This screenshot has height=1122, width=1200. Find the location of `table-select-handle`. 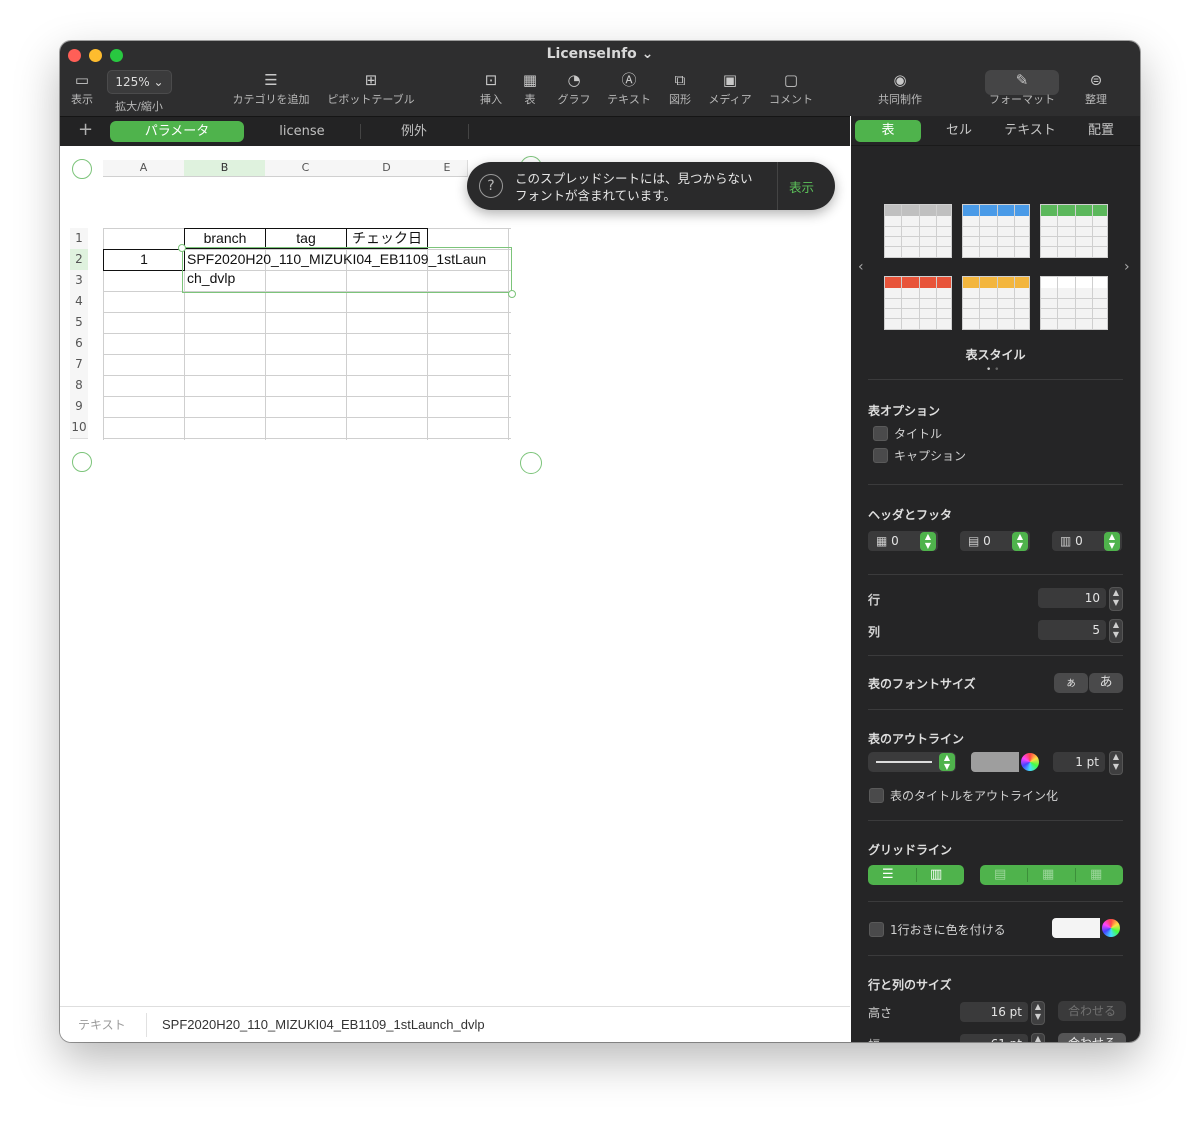

table-select-handle is located at coordinates (82, 169).